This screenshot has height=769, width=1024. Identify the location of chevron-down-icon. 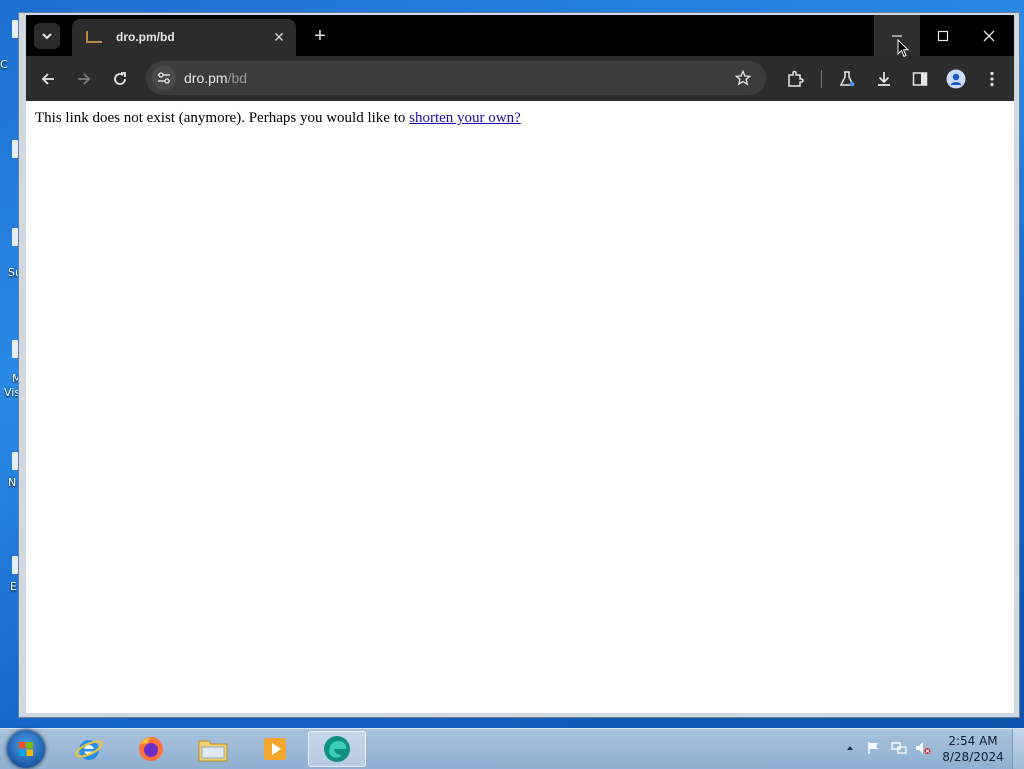
(47, 36).